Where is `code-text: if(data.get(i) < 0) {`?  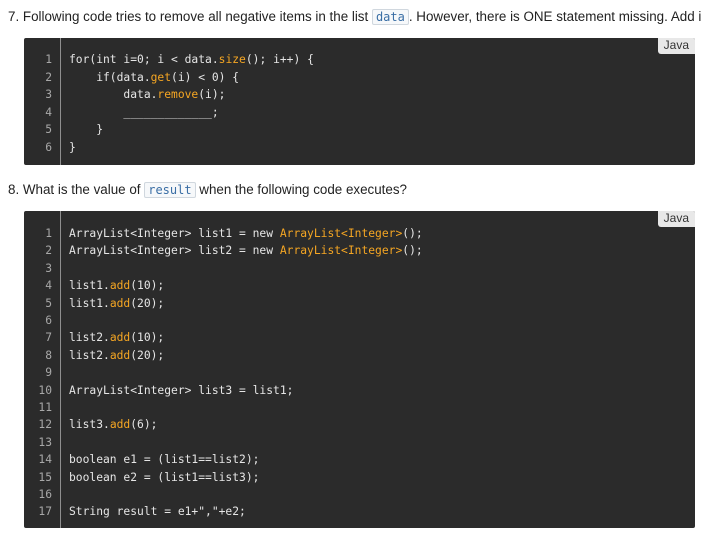
code-text: if(data.get(i) < 0) { is located at coordinates (154, 77).